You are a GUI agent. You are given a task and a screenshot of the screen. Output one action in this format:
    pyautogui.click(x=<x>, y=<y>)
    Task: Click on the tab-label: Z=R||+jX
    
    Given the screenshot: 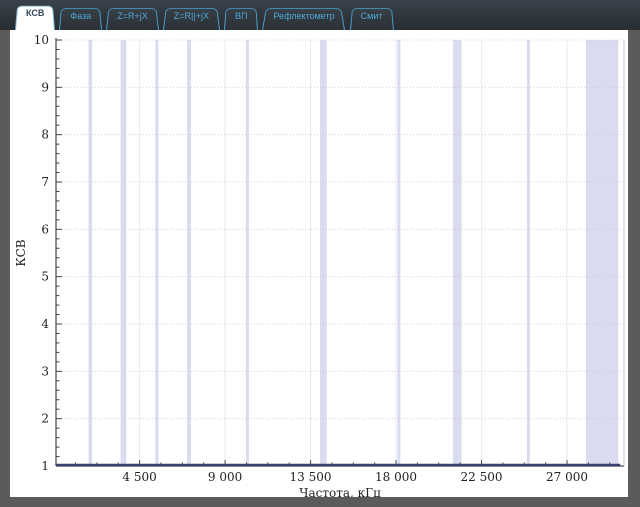 What is the action you would take?
    pyautogui.click(x=191, y=16)
    